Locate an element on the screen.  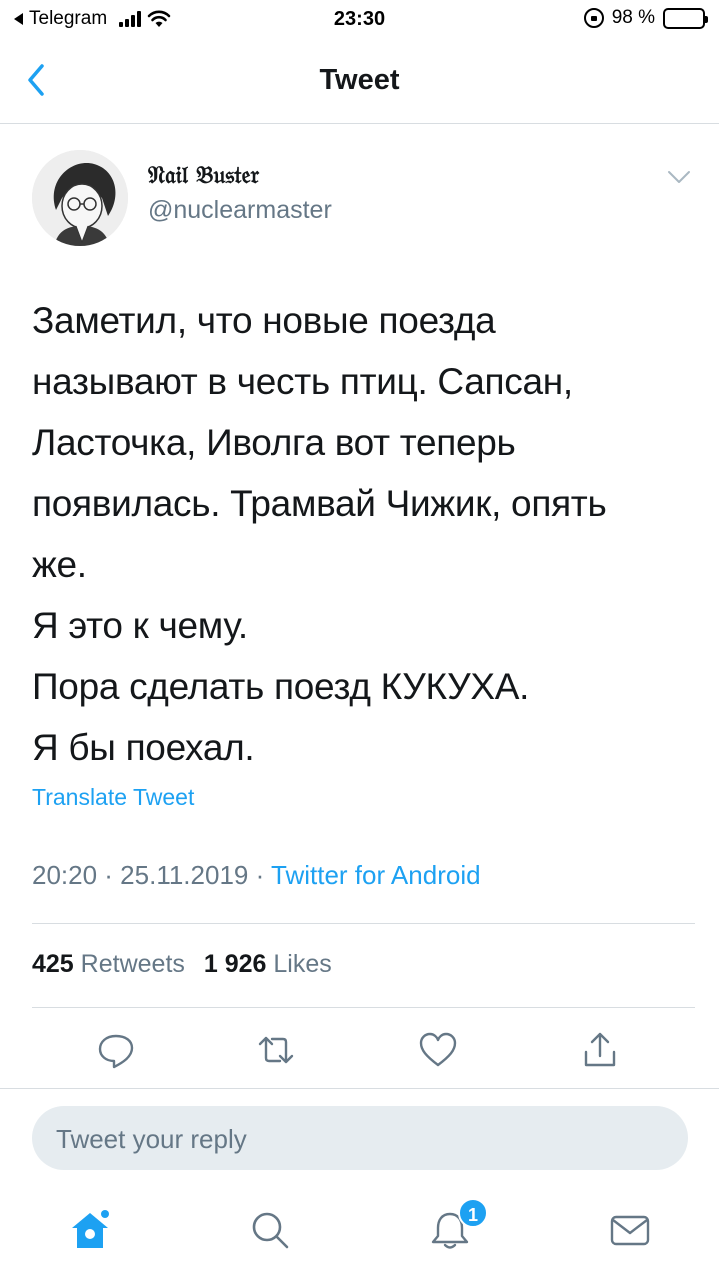
orientation-lock-icon is located at coordinates (593, 18).